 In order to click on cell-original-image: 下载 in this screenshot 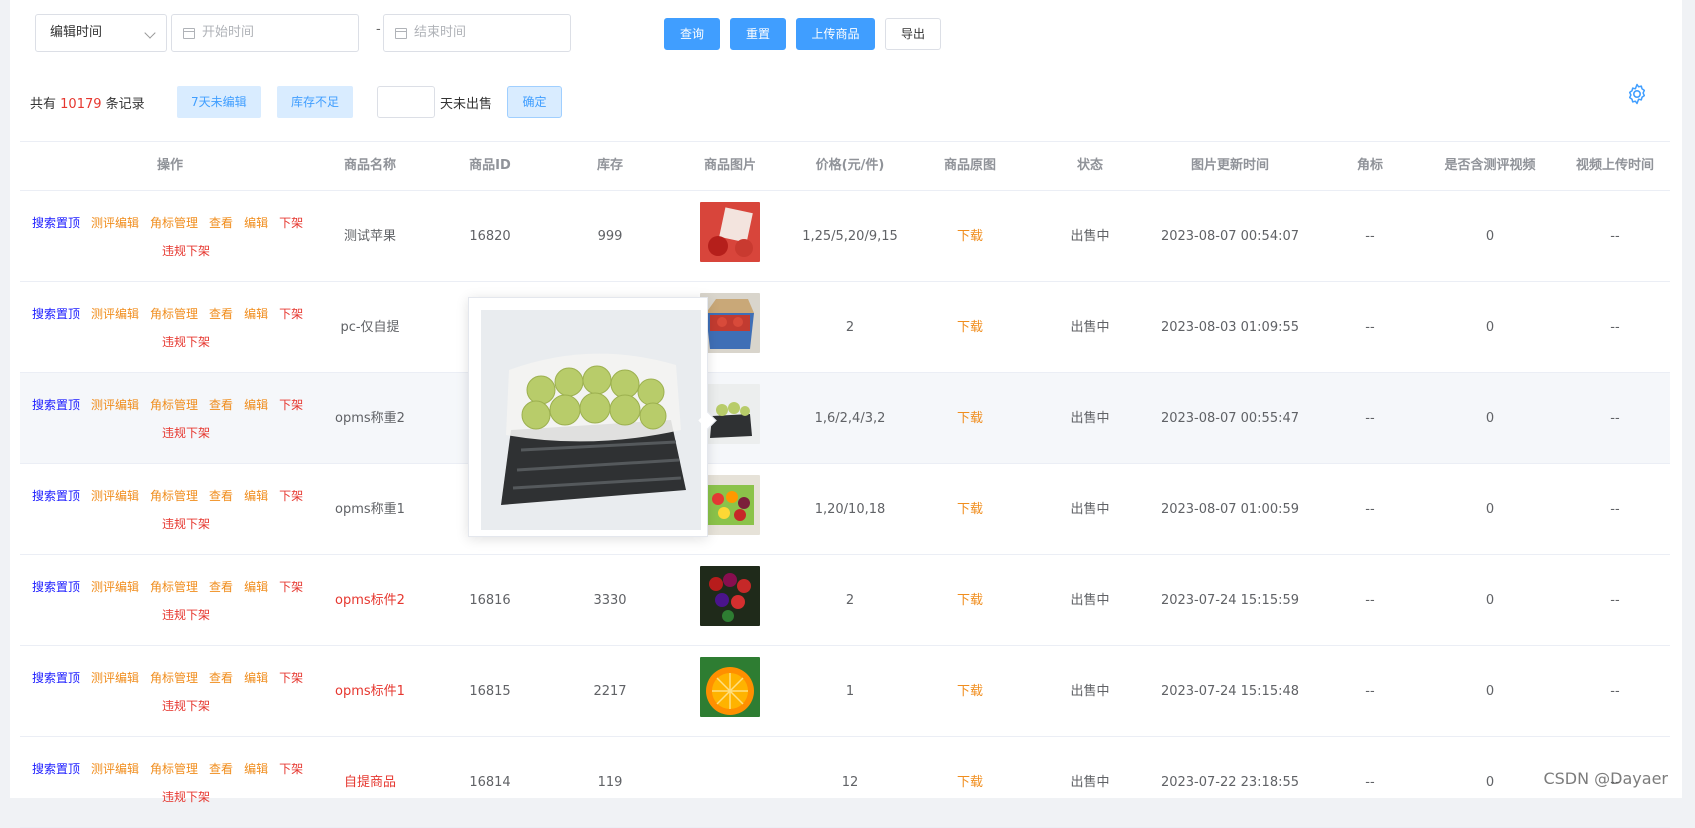, I will do `click(970, 327)`.